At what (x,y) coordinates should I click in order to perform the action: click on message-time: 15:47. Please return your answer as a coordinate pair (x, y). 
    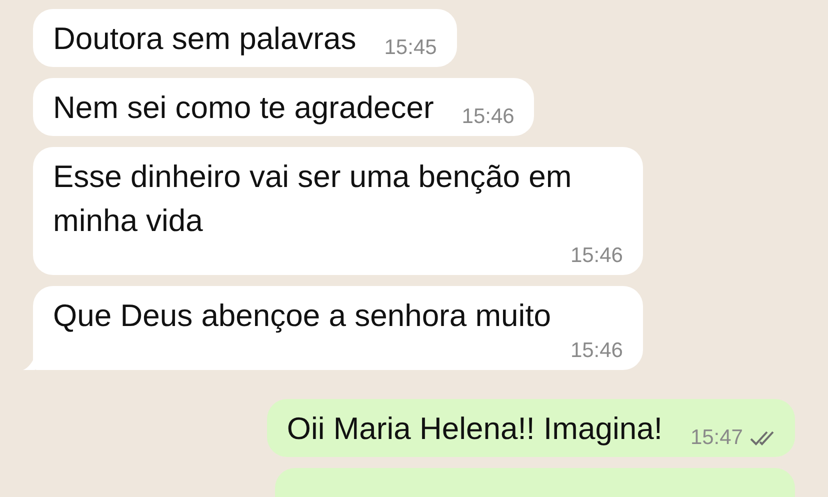
    Looking at the image, I should click on (716, 438).